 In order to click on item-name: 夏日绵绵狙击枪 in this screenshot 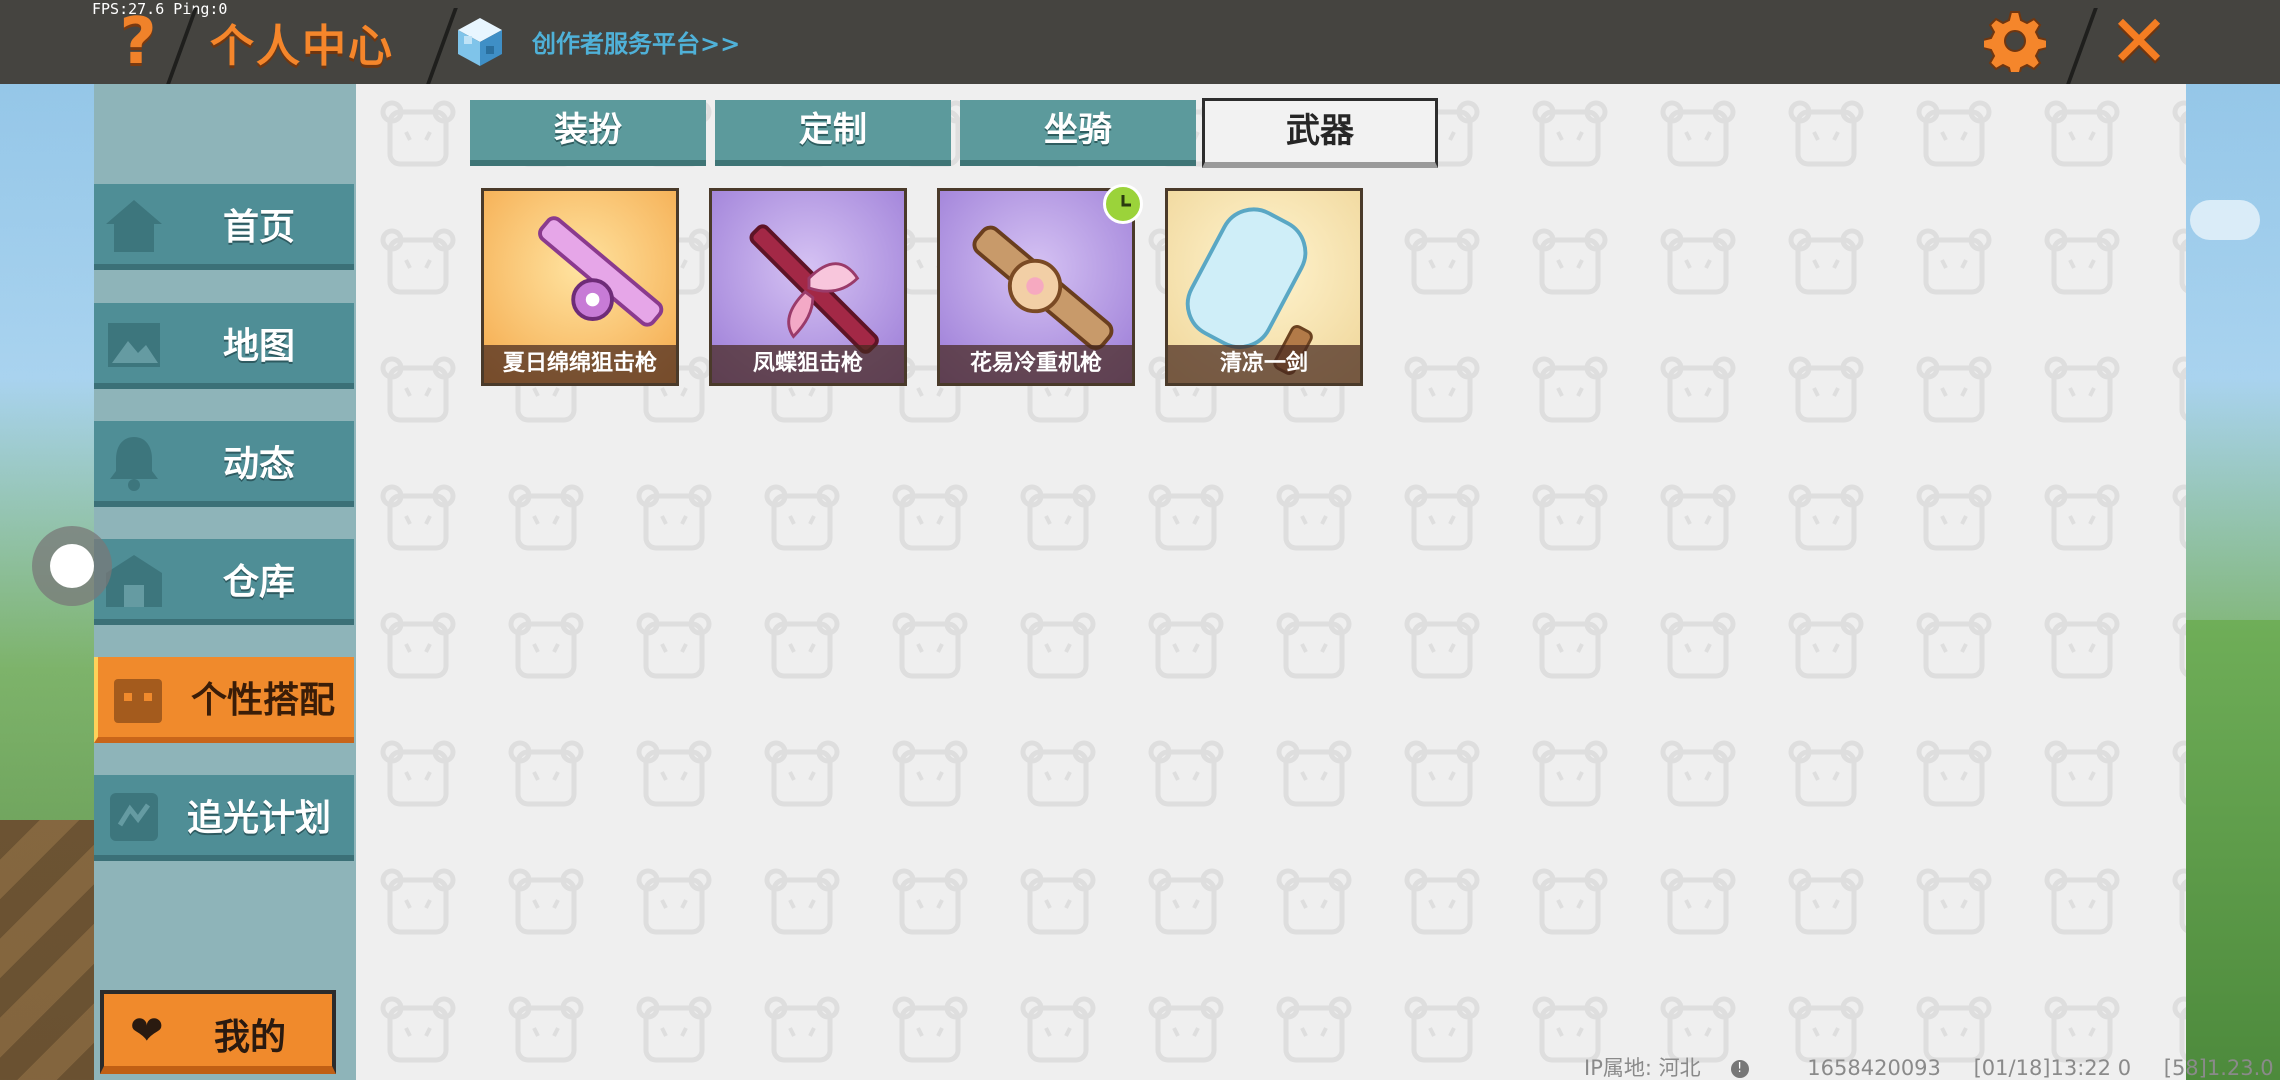, I will do `click(580, 364)`.